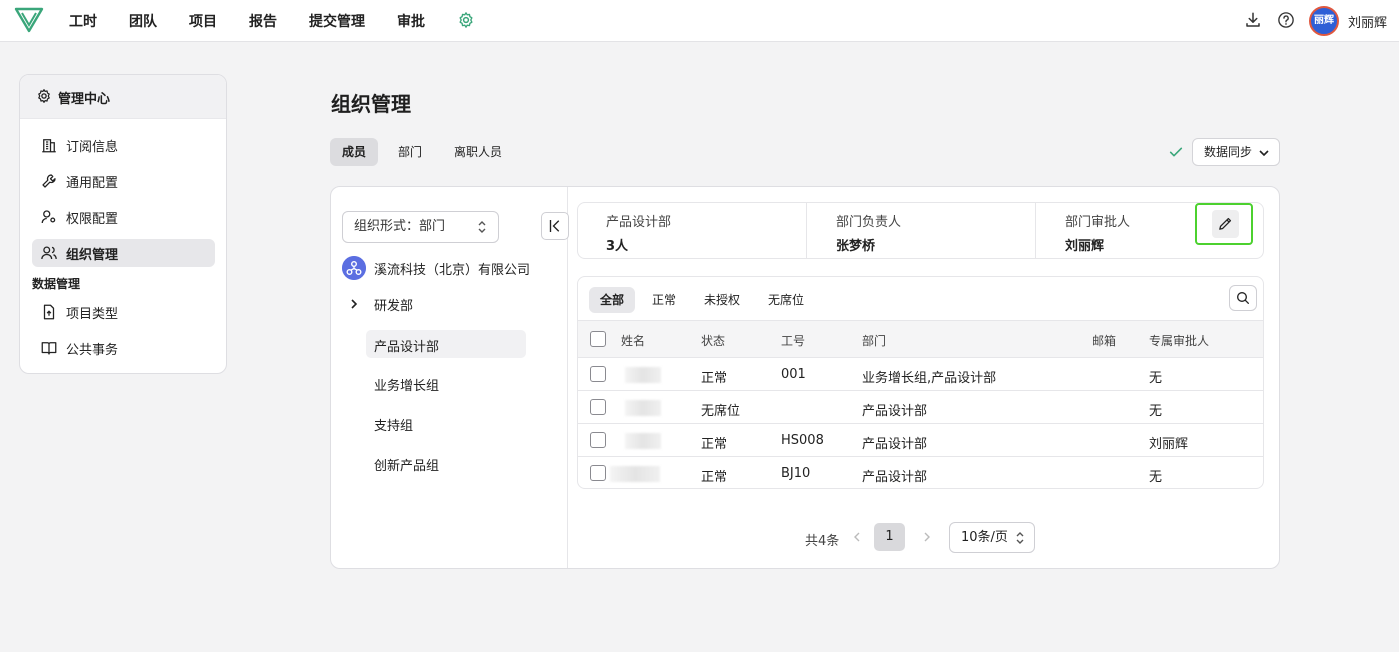 The image size is (1399, 652). What do you see at coordinates (874, 341) in the screenshot?
I see `column-header-dept: 部门` at bounding box center [874, 341].